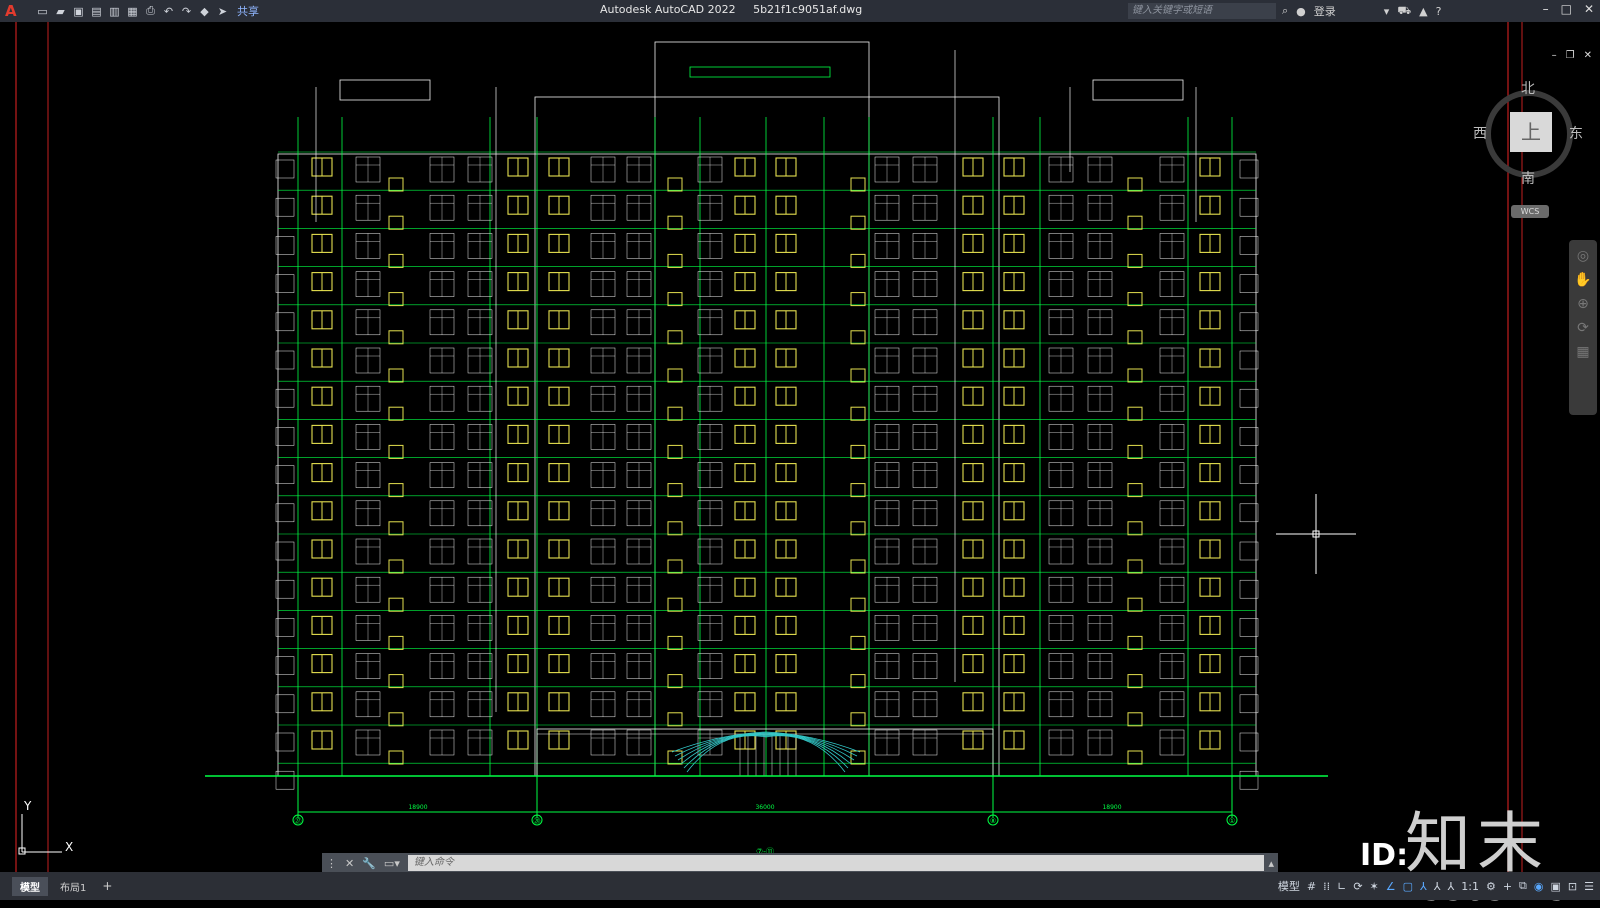 The height and width of the screenshot is (908, 1600). Describe the element at coordinates (369, 863) in the screenshot. I see `customize-wrench-icon: 🔧` at that location.